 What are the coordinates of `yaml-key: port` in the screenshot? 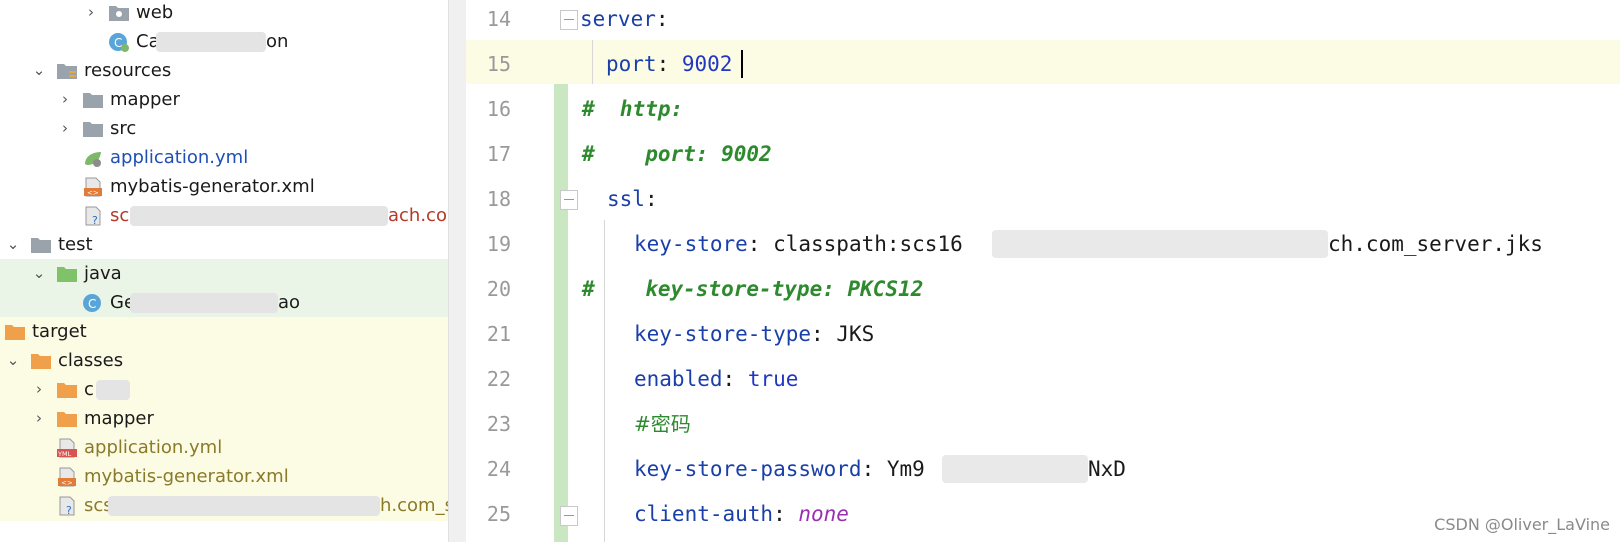 It's located at (631, 64).